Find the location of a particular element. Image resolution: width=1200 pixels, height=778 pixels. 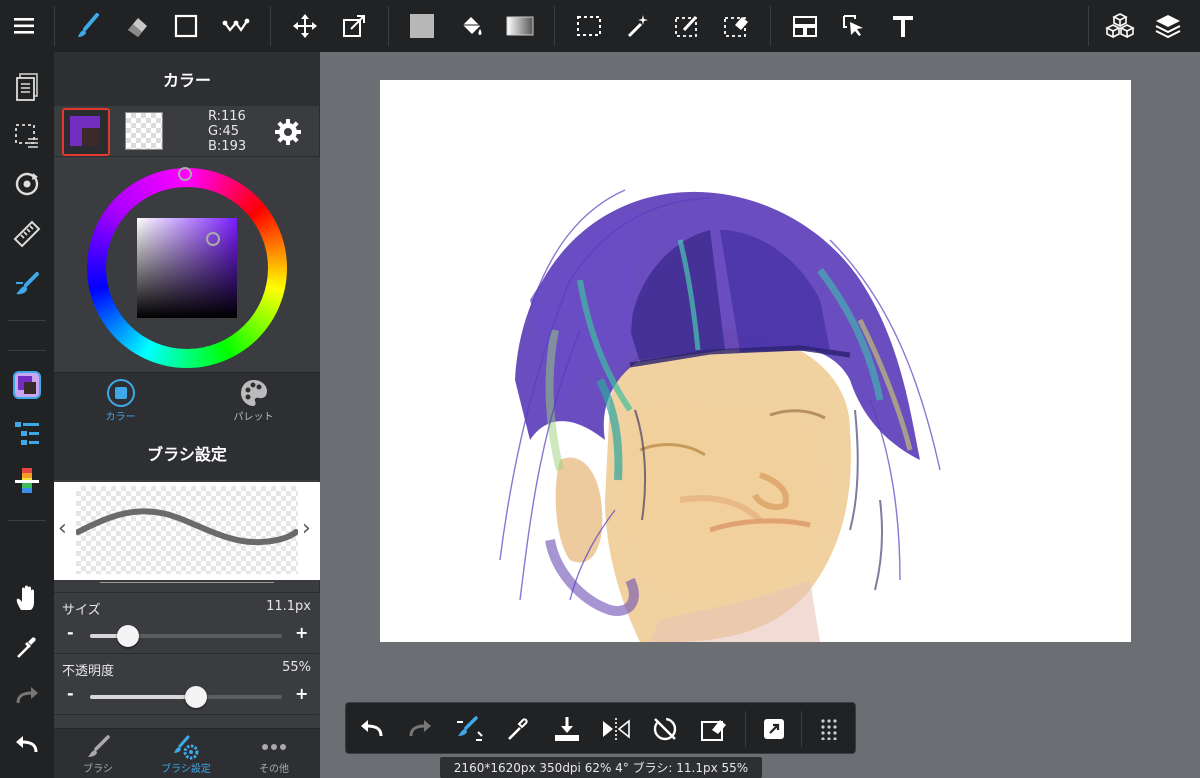

tab-color: カラー is located at coordinates (120, 400).